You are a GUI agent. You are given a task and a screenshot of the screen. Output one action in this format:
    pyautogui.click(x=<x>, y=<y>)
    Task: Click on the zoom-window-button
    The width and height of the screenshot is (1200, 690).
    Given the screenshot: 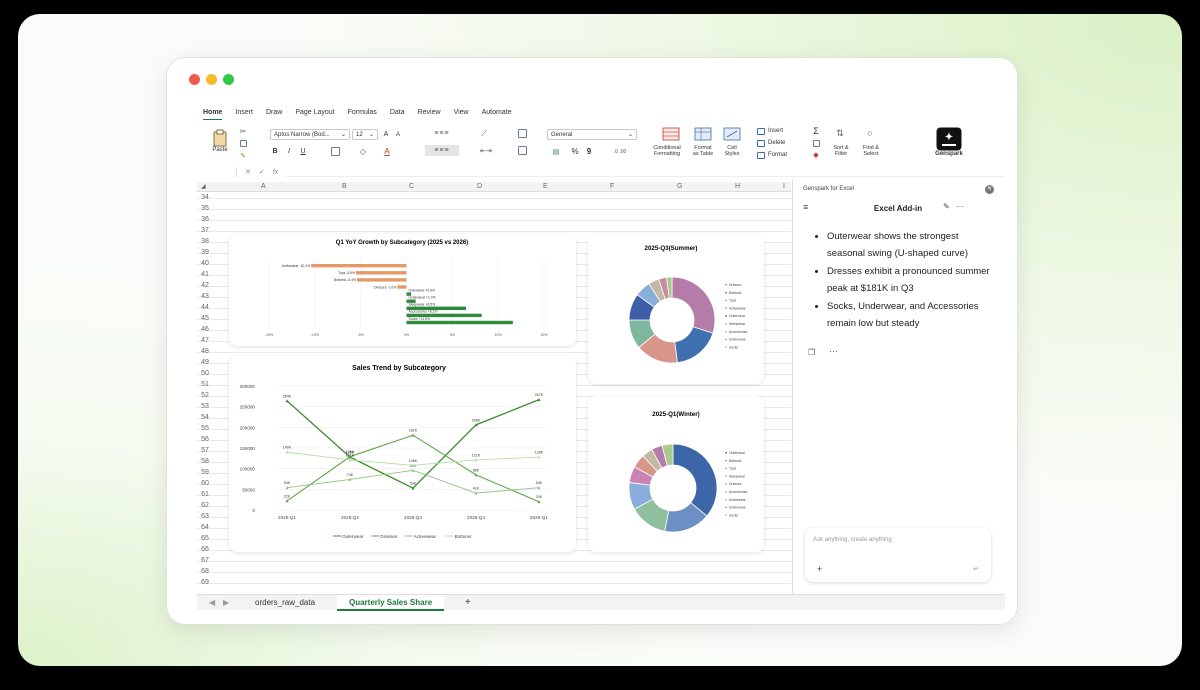 What is the action you would take?
    pyautogui.click(x=228, y=79)
    